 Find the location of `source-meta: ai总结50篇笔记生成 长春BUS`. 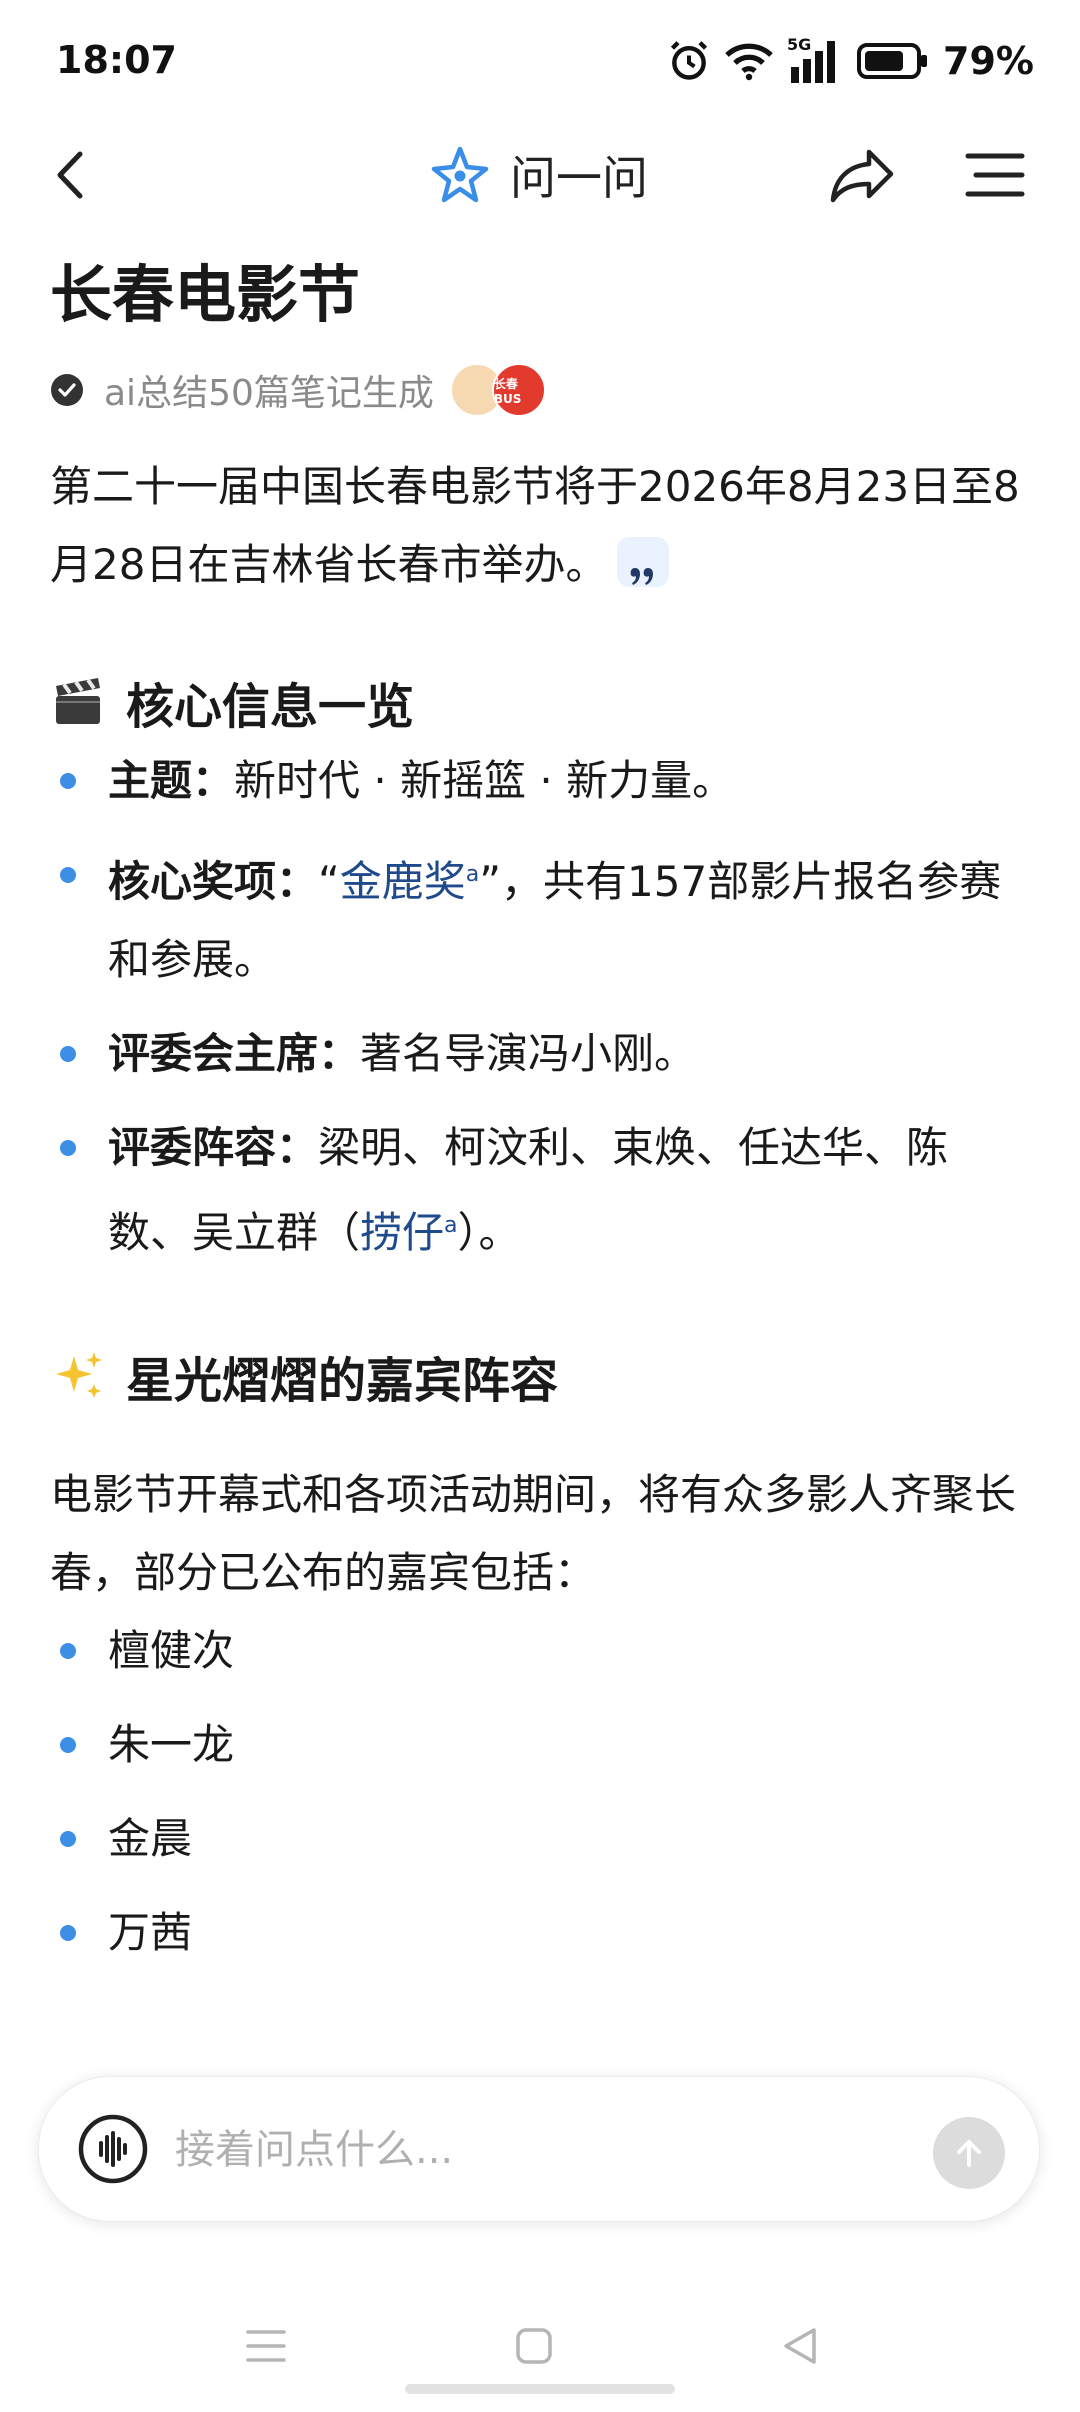

source-meta: ai总结50篇笔记生成 长春BUS is located at coordinates (540, 390).